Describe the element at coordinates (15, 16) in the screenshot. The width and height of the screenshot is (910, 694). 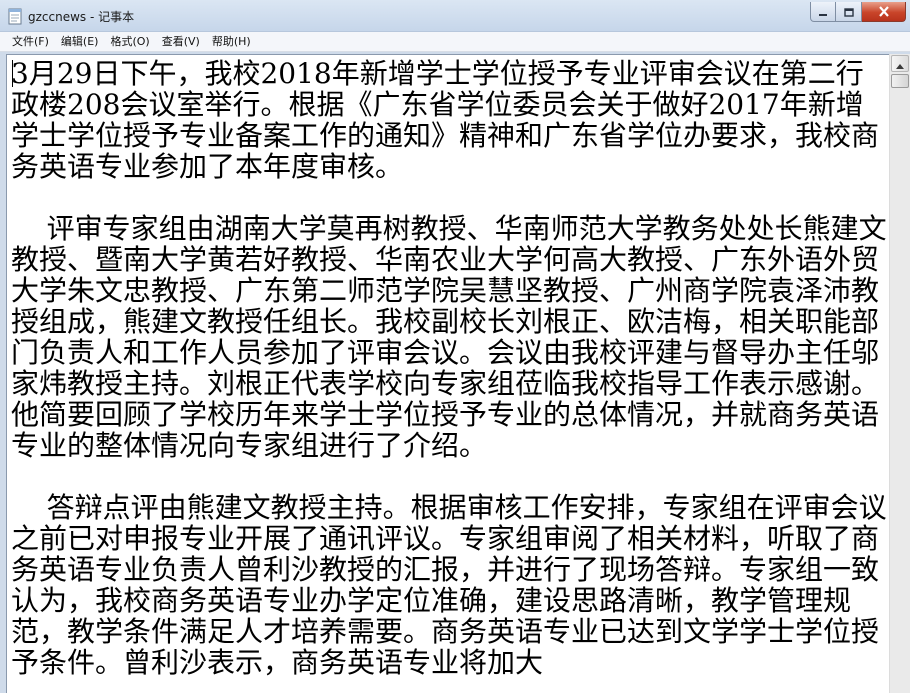
I see `notepad-icon` at that location.